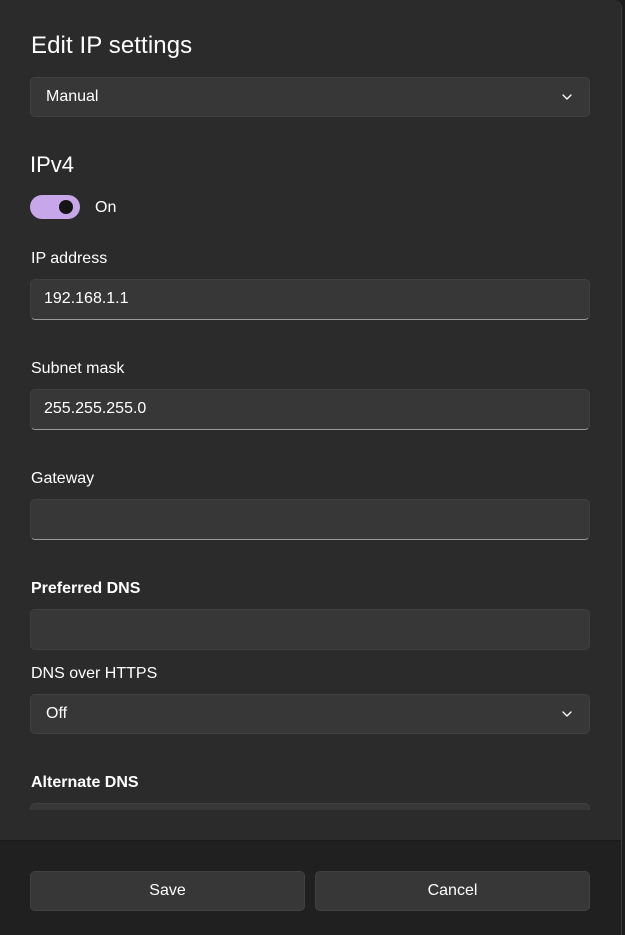 This screenshot has height=935, width=625. Describe the element at coordinates (310, 409) in the screenshot. I see `subnet-mask-input: 255.255.255.0` at that location.